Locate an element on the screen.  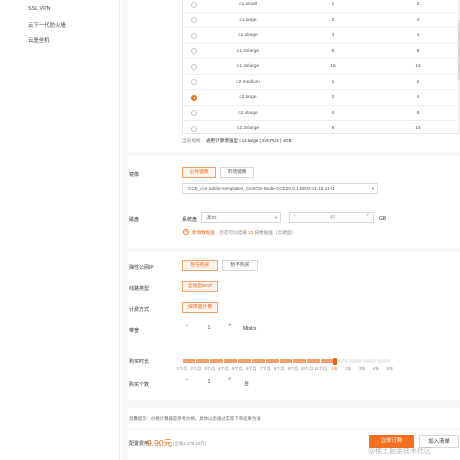
billing-label: 计费方式 is located at coordinates (139, 310).